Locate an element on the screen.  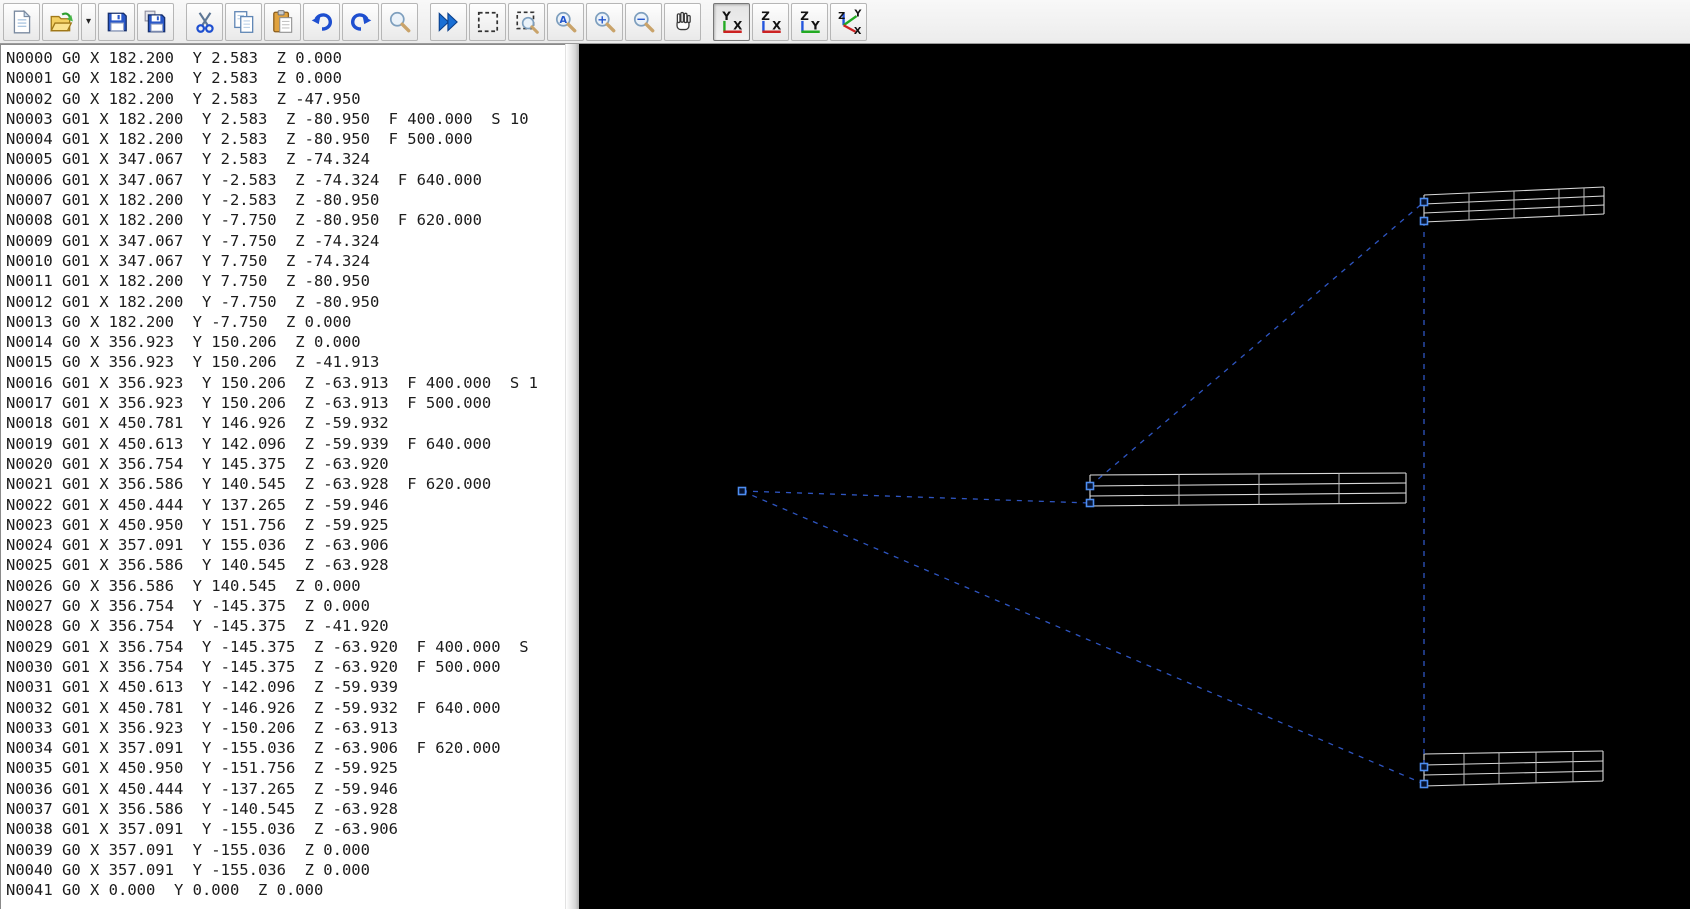
paste-button is located at coordinates (282, 21).